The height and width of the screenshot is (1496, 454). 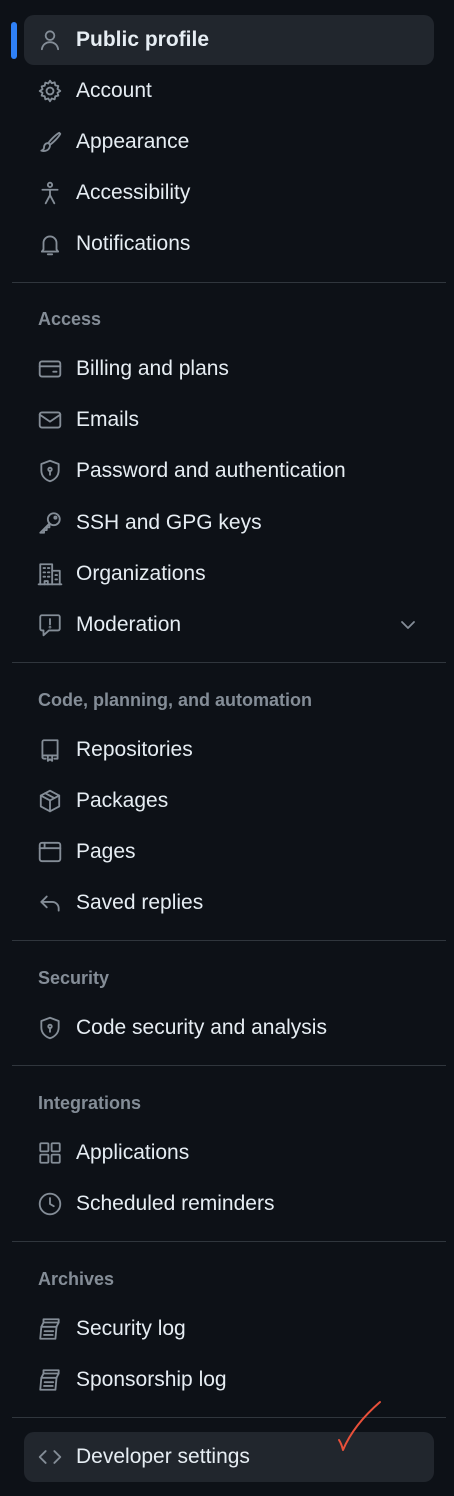 I want to click on sidebar-item-moderation: Moderation, so click(x=229, y=625).